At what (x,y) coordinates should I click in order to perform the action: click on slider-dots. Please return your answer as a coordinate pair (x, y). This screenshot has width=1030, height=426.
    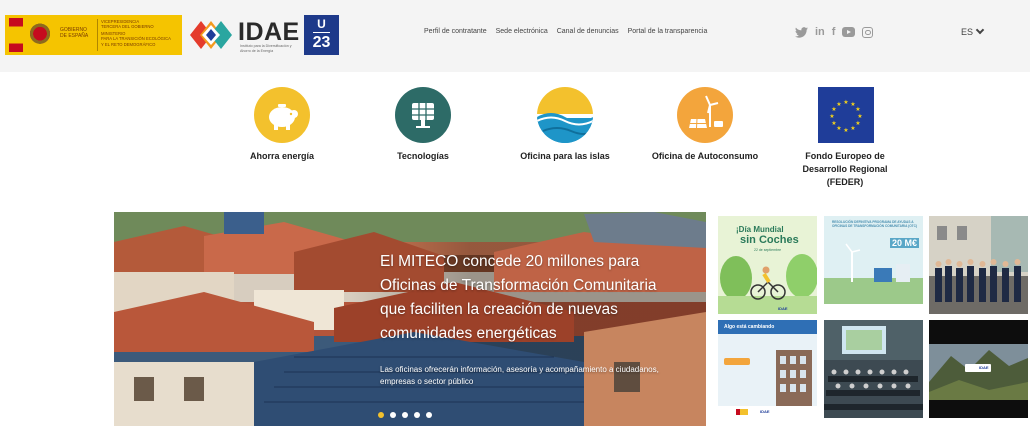
    Looking at the image, I should click on (405, 415).